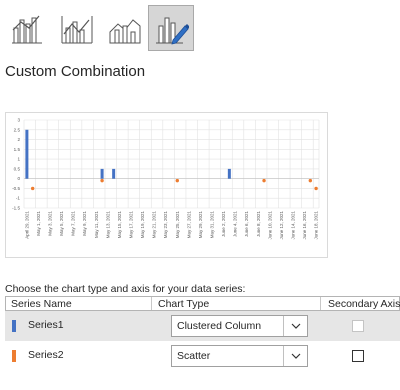 This screenshot has height=390, width=400. I want to click on series1-chart-type-select: Clustered Column, so click(239, 326).